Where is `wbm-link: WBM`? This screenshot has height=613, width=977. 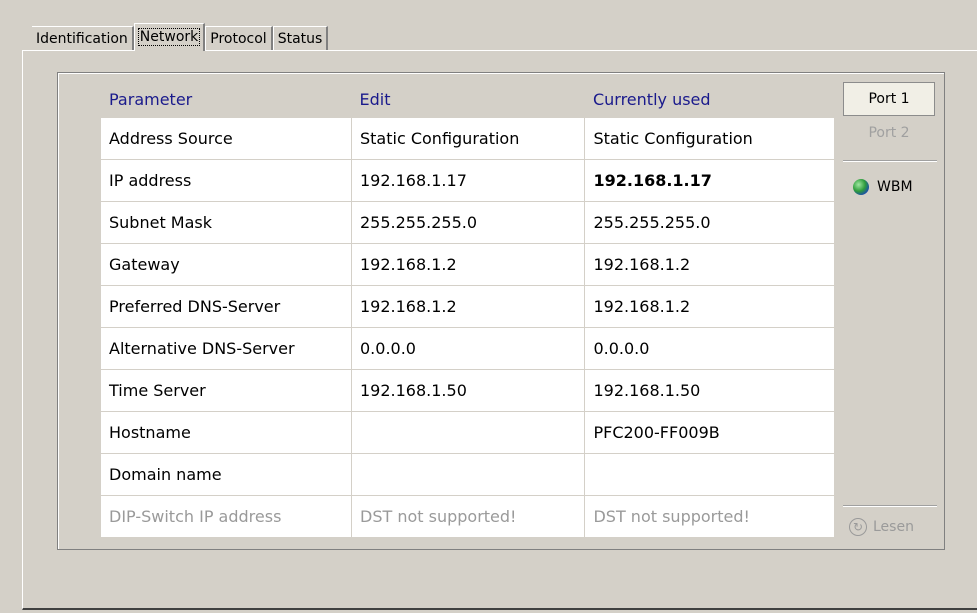
wbm-link: WBM is located at coordinates (883, 187).